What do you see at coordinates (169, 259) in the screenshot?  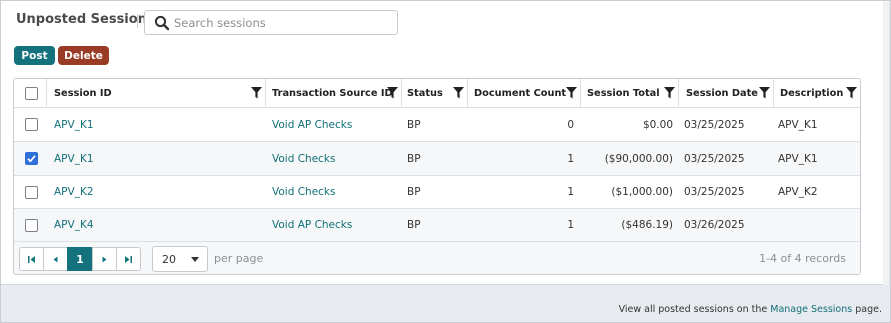 I see `page-size-value: 20` at bounding box center [169, 259].